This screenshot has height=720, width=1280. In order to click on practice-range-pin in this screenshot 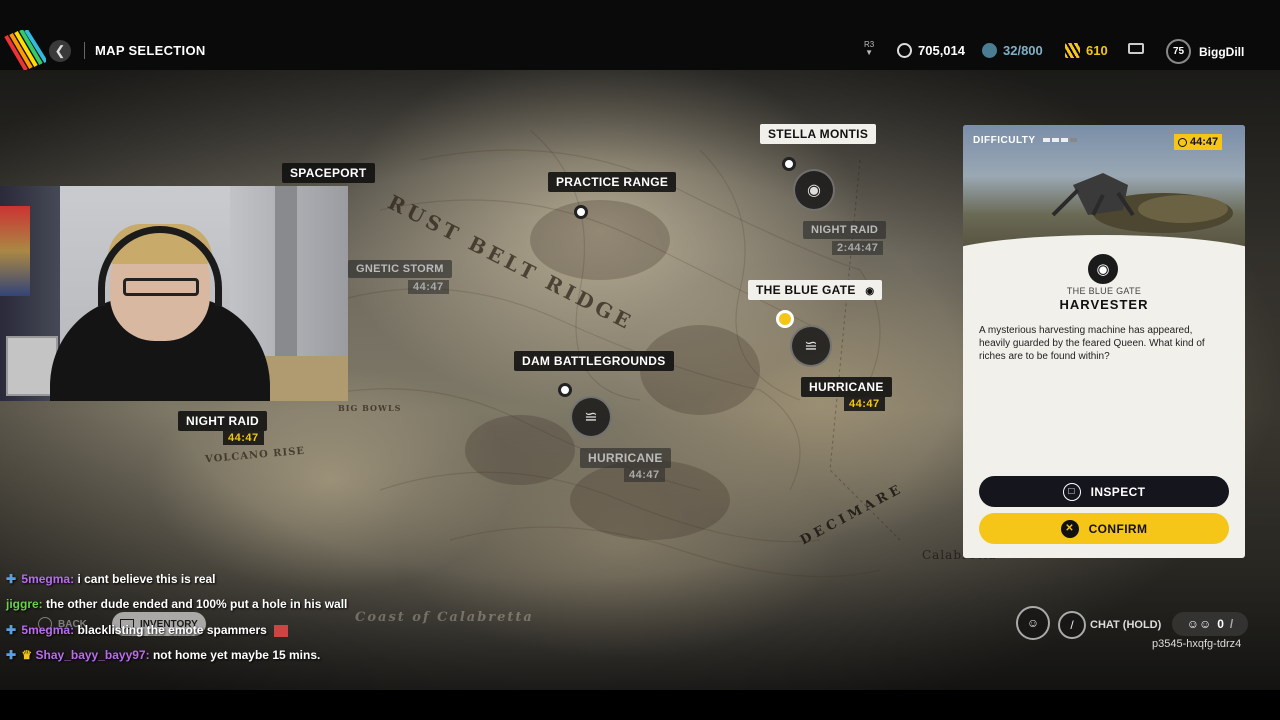, I will do `click(581, 212)`.